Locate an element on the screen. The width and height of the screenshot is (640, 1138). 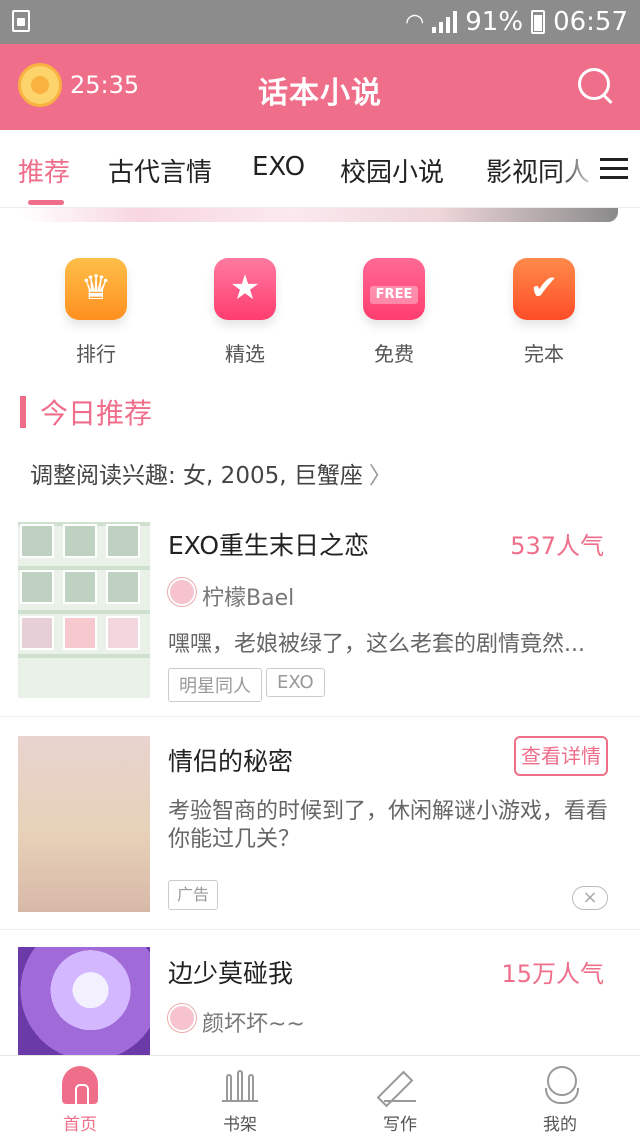
view-details-button: 查看详情 is located at coordinates (561, 756).